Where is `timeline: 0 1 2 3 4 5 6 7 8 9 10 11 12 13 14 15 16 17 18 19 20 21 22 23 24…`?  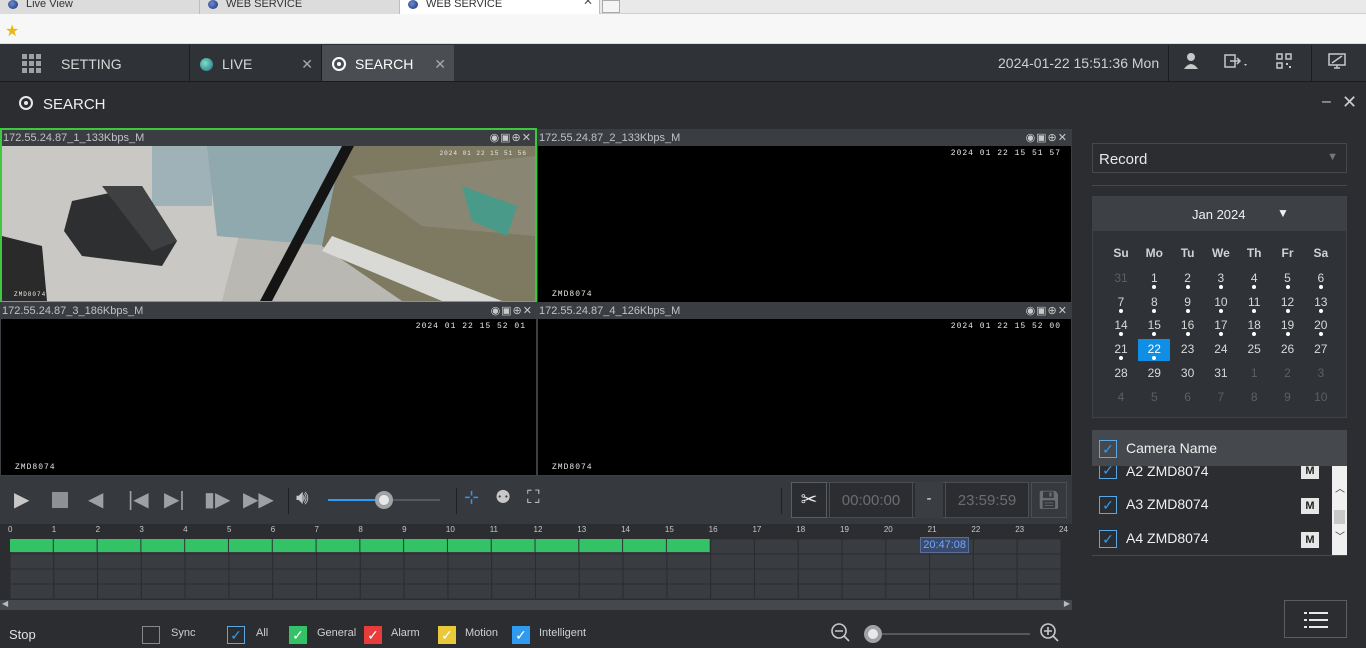 timeline: 0 1 2 3 4 5 6 7 8 9 10 11 12 13 14 15 16 17 18 19 20 21 22 23 24… is located at coordinates (536, 568).